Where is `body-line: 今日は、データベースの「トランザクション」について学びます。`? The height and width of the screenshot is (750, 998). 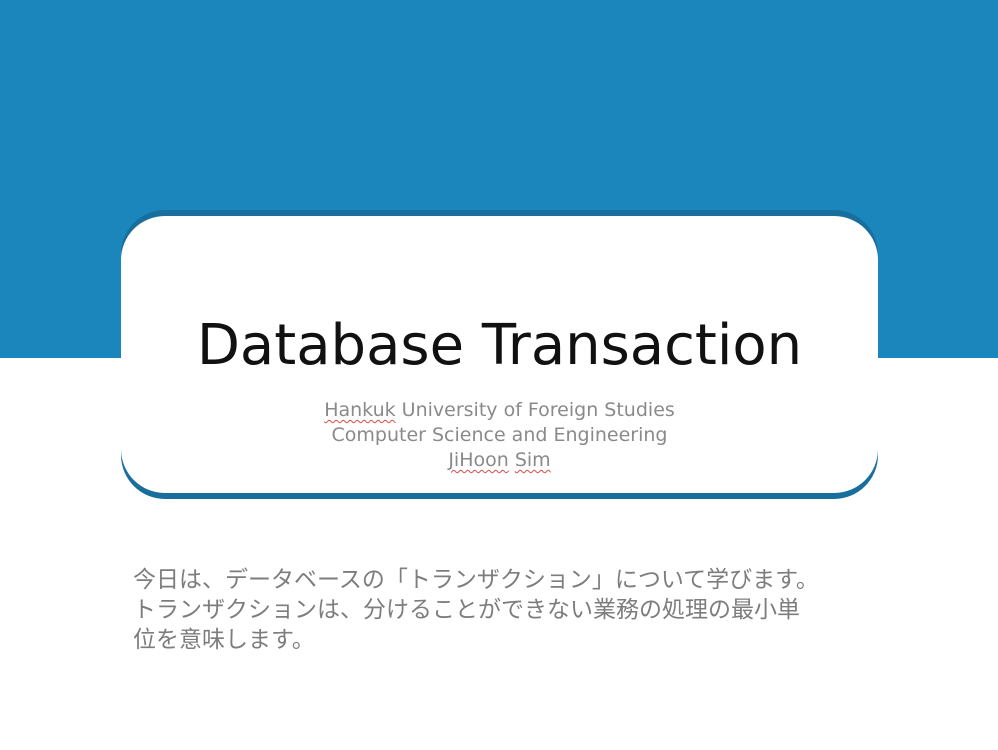
body-line: 今日は、データベースの「トランザクション」について学びます。 is located at coordinates (476, 580).